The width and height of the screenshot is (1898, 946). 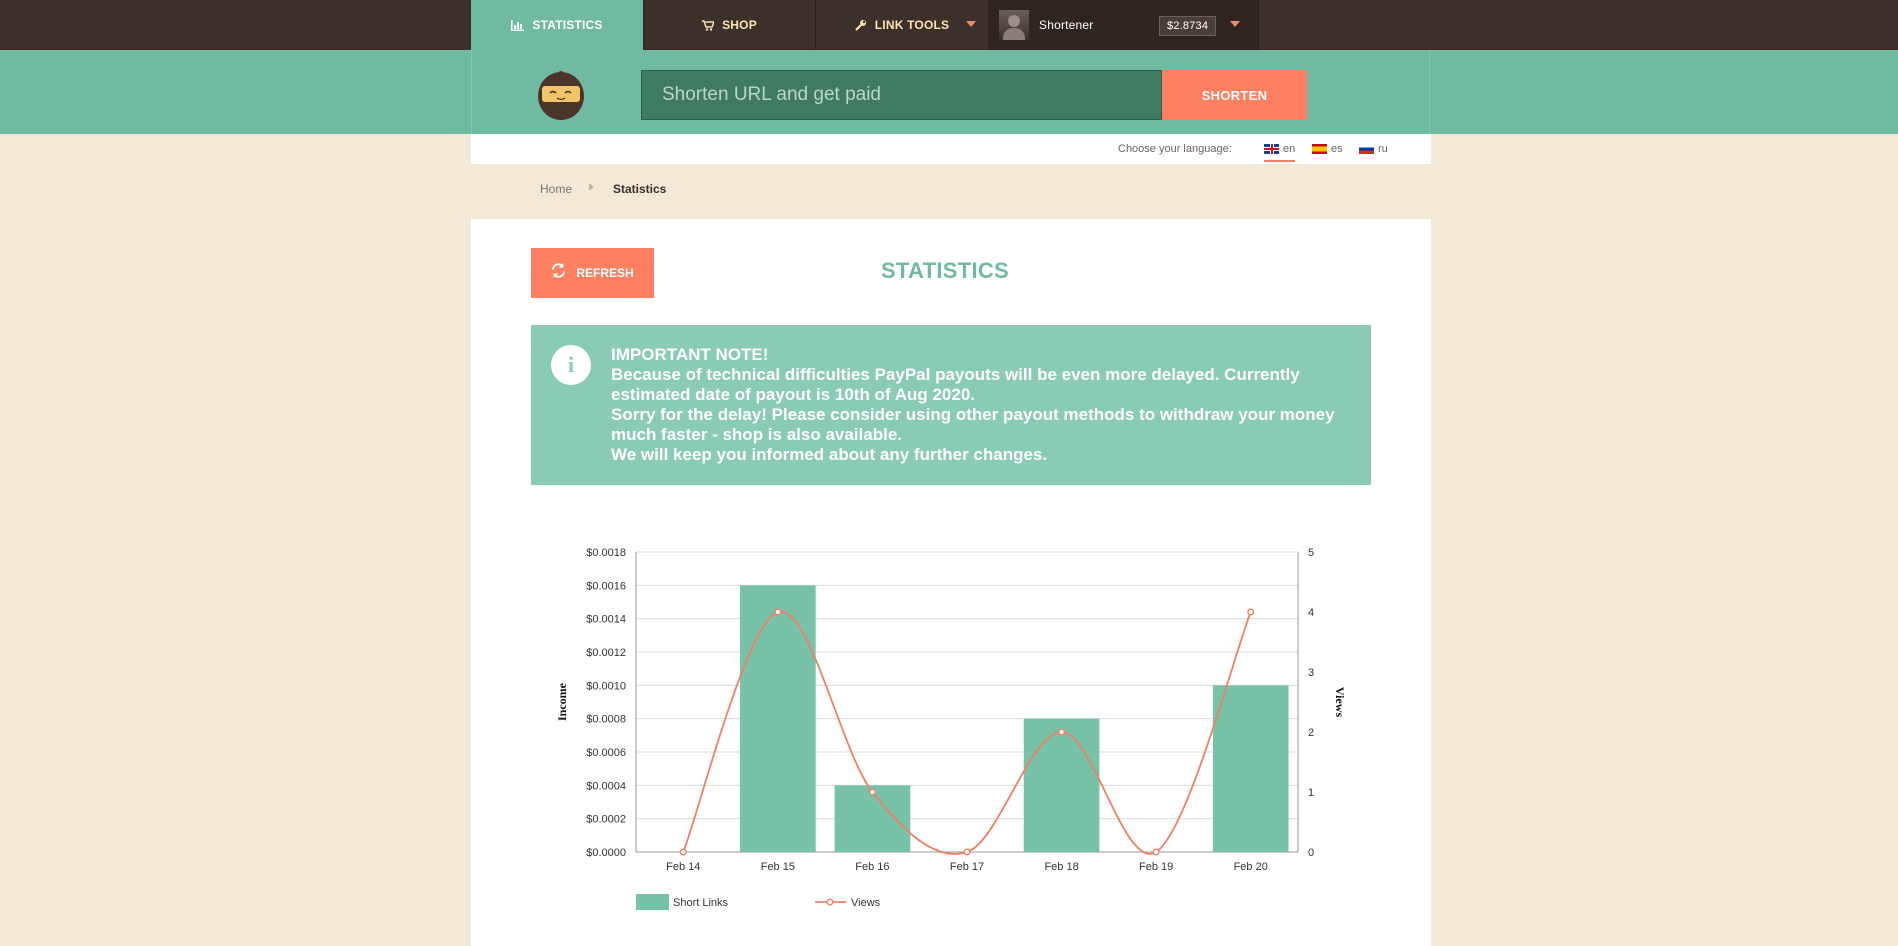 What do you see at coordinates (951, 191) in the screenshot?
I see `breadcrumb: Home Statistics` at bounding box center [951, 191].